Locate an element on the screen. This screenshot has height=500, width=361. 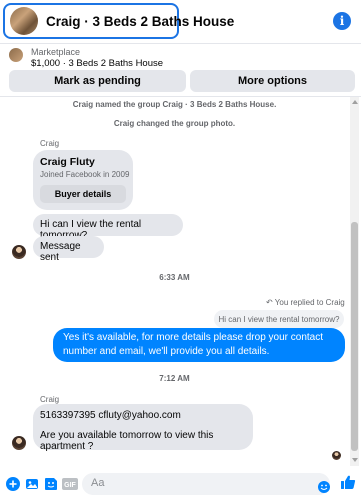
chat-header: Craig · 3 Beds 2 Baths House i is located at coordinates (180, 22).